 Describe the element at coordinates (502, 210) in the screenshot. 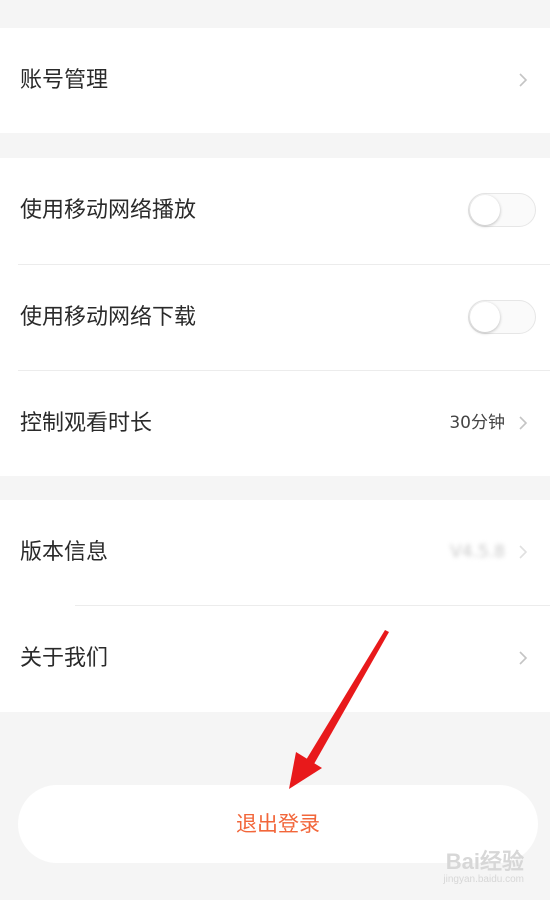

I see `mobile-play-toggle` at that location.